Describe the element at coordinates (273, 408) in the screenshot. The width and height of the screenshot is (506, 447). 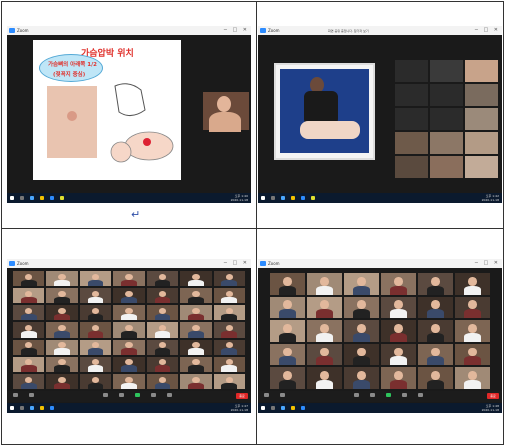
I see `search-icon` at that location.